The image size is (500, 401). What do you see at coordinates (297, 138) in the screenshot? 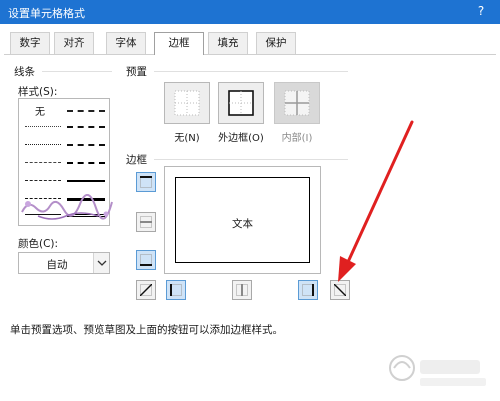
I see `preset-inside-label: 内部(I)` at bounding box center [297, 138].